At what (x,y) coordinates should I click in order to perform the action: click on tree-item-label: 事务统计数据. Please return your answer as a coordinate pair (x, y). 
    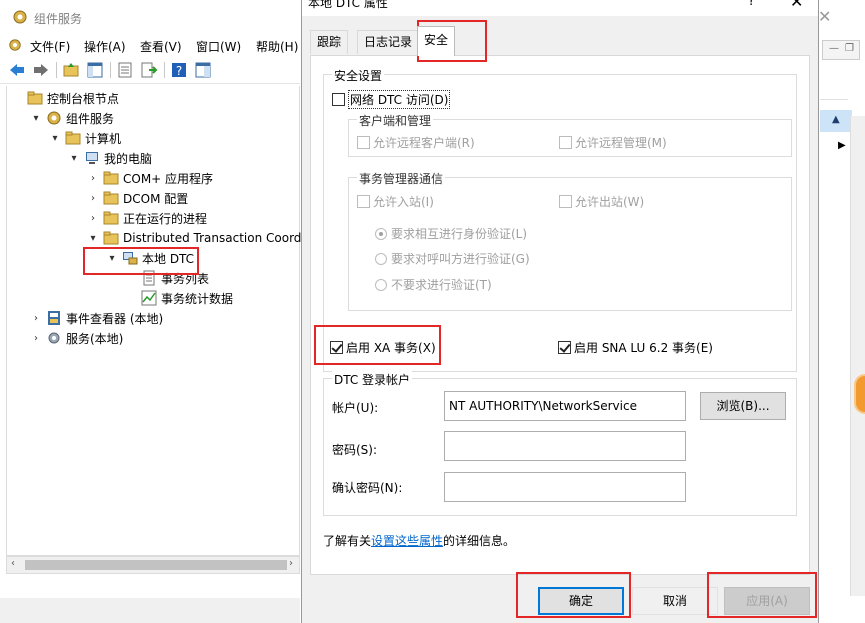
    Looking at the image, I should click on (197, 298).